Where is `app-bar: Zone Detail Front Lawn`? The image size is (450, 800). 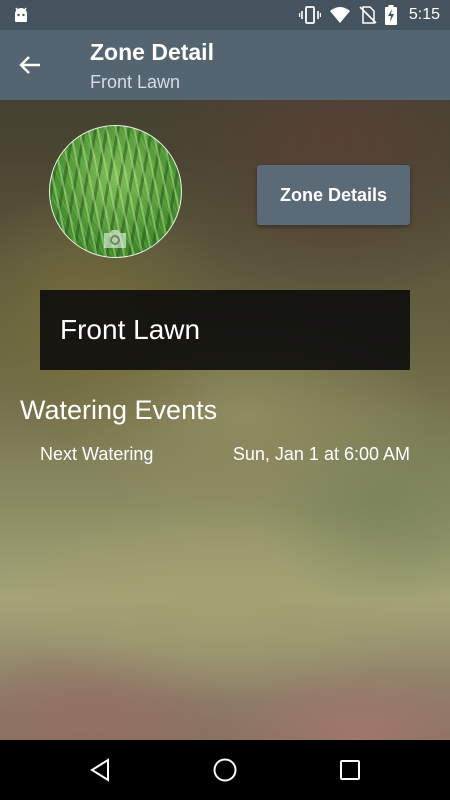
app-bar: Zone Detail Front Lawn is located at coordinates (225, 65).